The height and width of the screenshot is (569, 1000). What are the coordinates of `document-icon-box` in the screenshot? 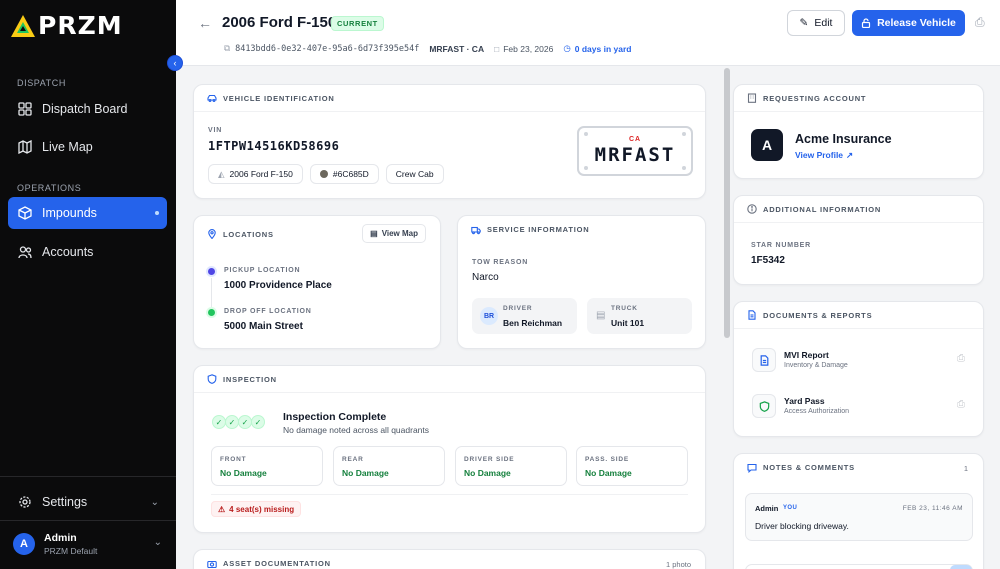 It's located at (764, 406).